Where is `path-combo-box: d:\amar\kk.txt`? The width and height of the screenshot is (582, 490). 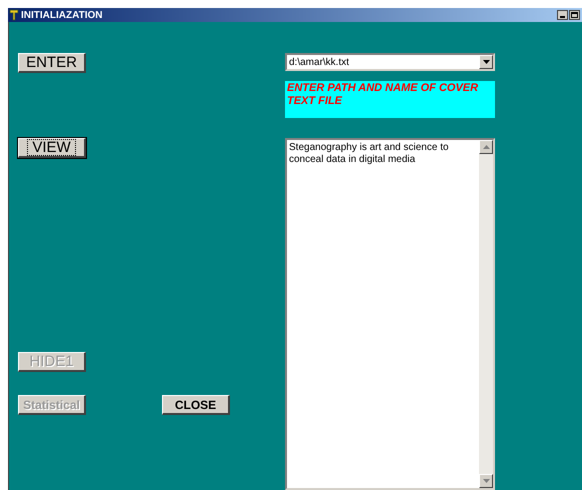 path-combo-box: d:\amar\kk.txt is located at coordinates (390, 62).